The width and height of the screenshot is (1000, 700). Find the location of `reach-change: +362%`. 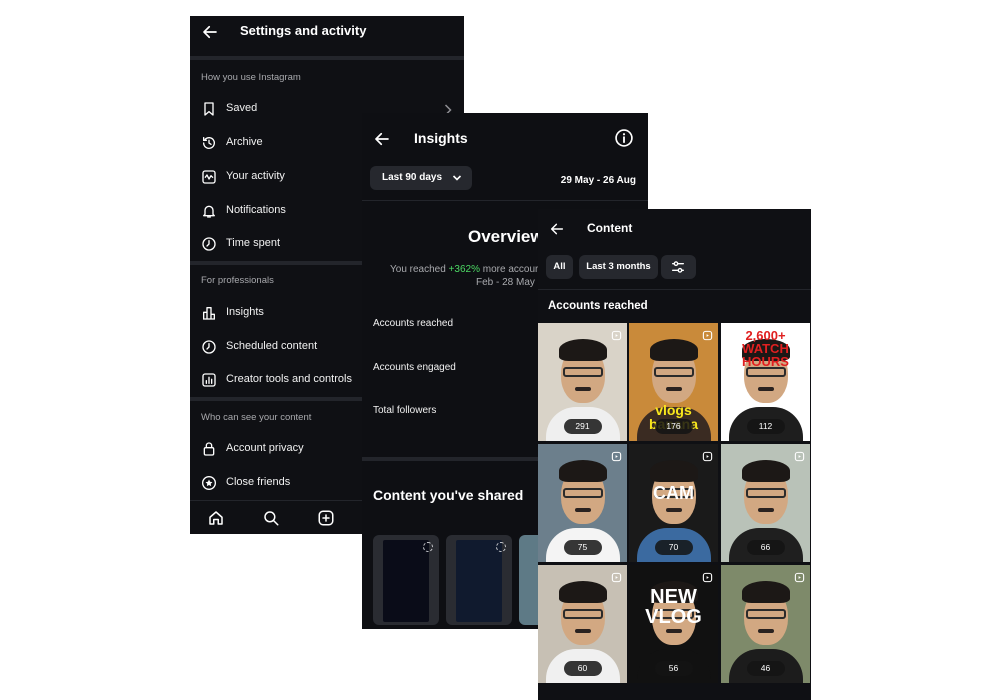

reach-change: +362% is located at coordinates (464, 269).